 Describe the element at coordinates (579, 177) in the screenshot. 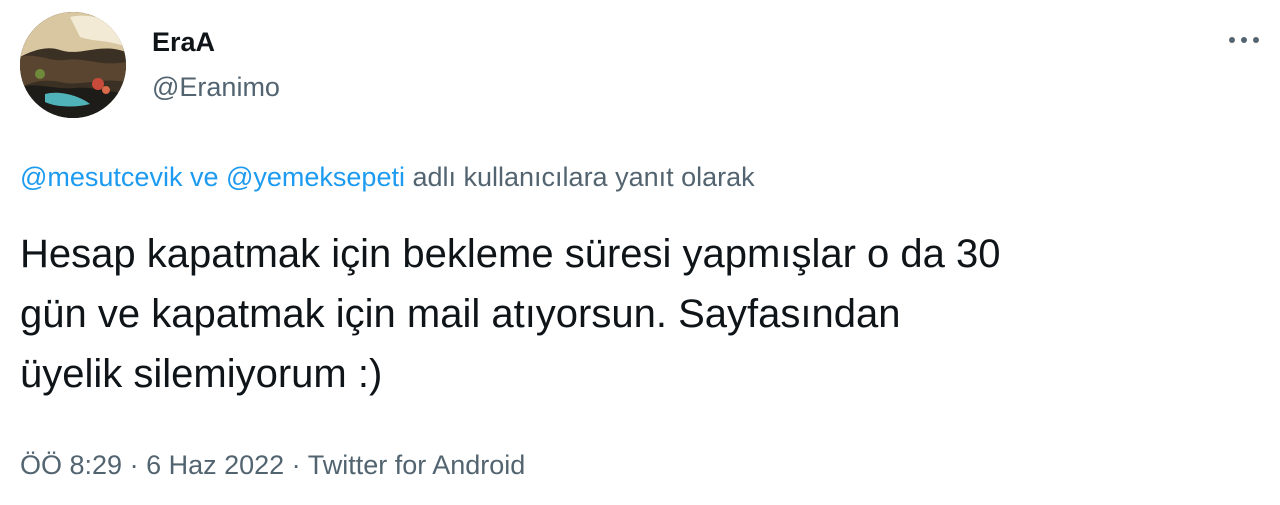

I see `reply-context-suffix: adlı kullanıcılara yanıt olarak` at that location.